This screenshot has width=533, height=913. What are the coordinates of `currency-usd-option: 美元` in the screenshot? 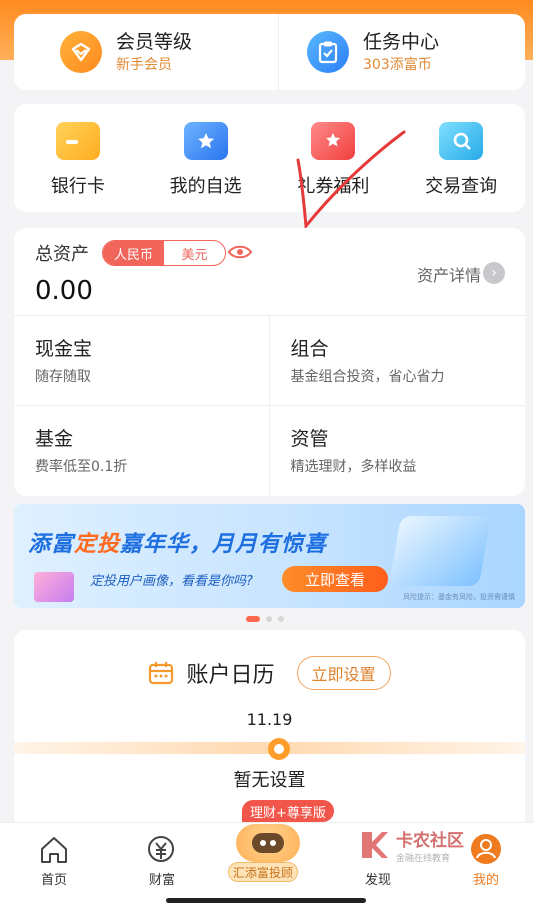 It's located at (194, 253).